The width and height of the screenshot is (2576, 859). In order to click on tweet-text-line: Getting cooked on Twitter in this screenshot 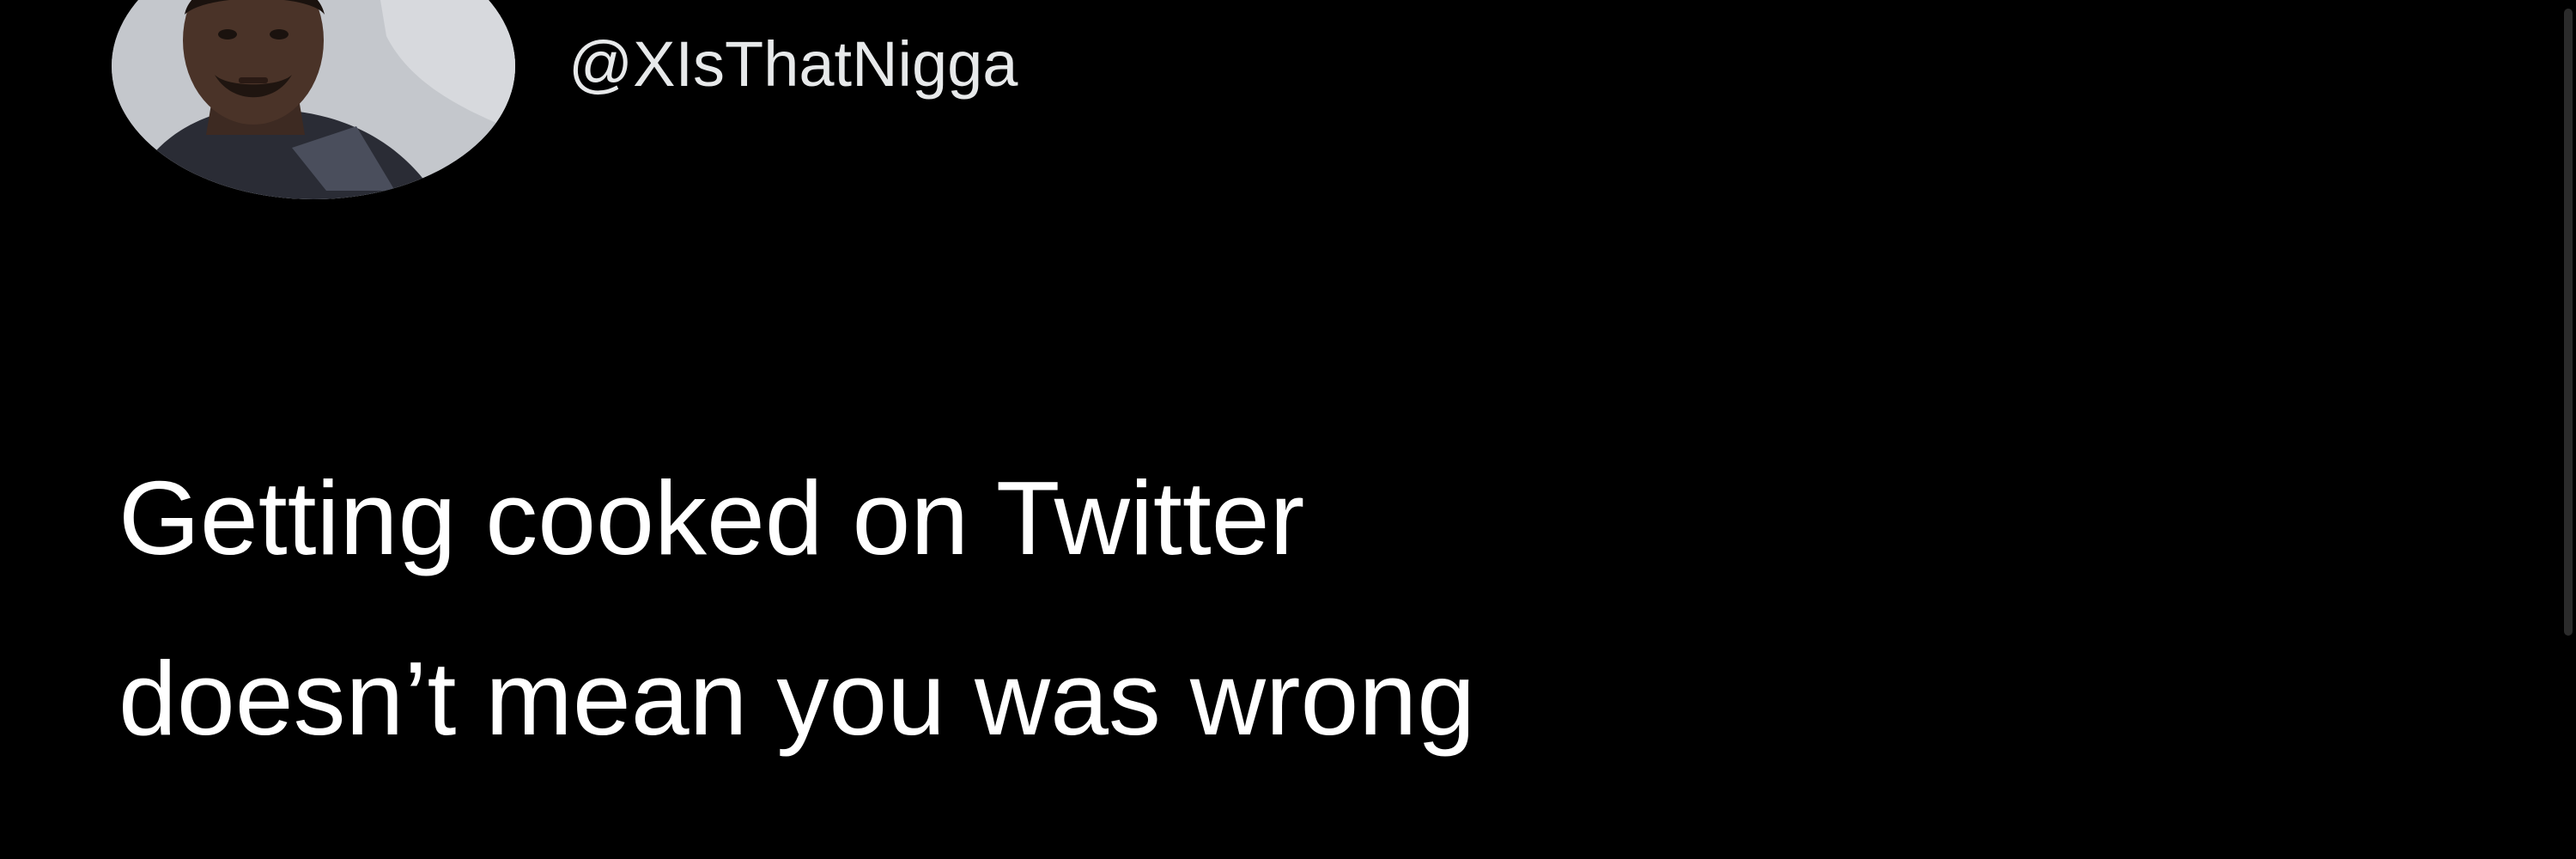, I will do `click(711, 518)`.